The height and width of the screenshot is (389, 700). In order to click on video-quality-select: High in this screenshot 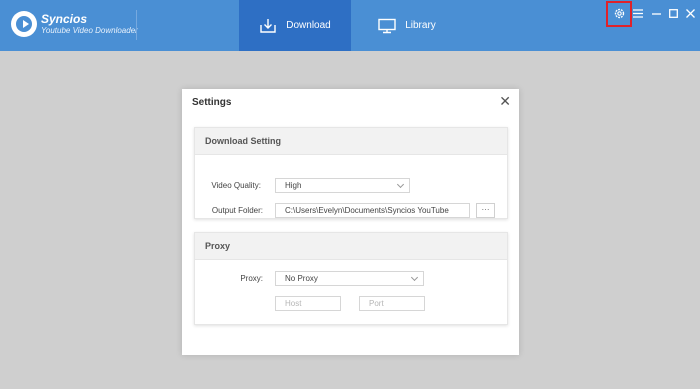, I will do `click(342, 185)`.